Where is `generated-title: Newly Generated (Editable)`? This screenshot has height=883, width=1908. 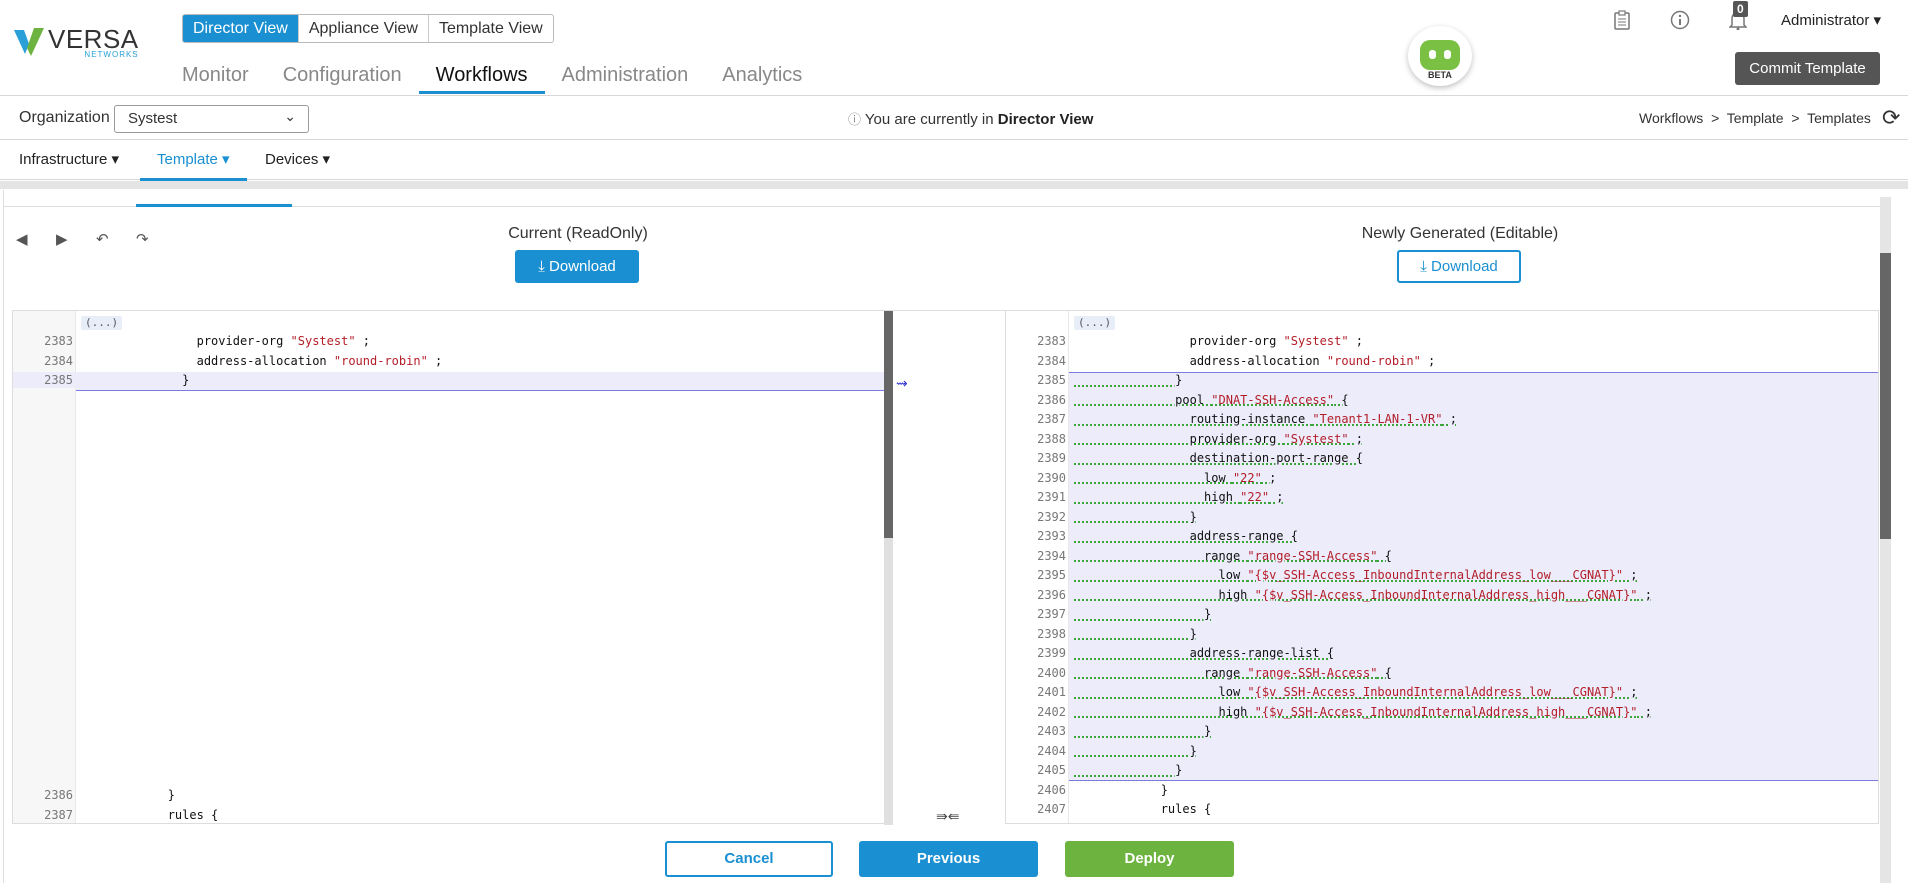
generated-title: Newly Generated (Editable) is located at coordinates (1460, 233).